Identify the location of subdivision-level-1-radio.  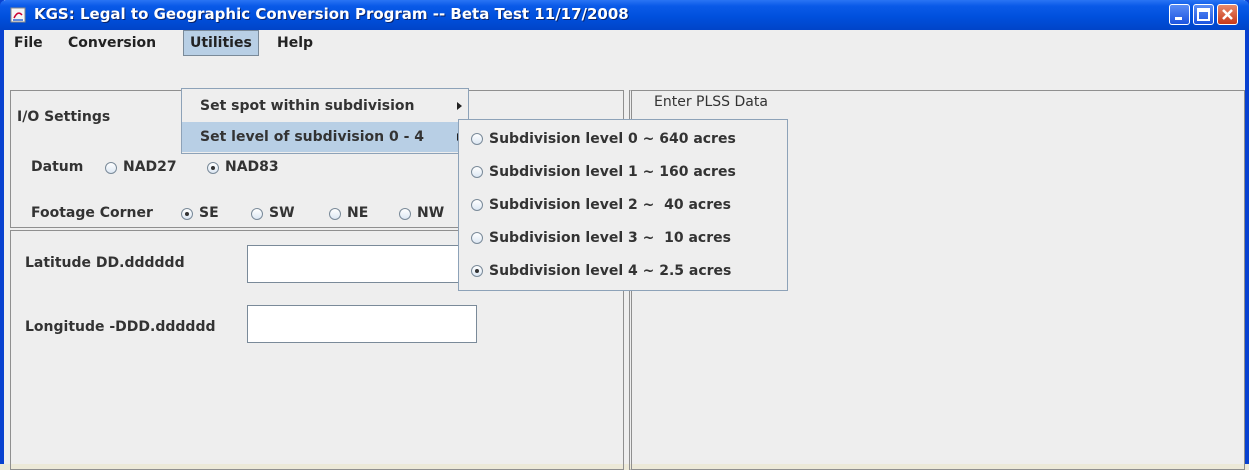
(477, 172).